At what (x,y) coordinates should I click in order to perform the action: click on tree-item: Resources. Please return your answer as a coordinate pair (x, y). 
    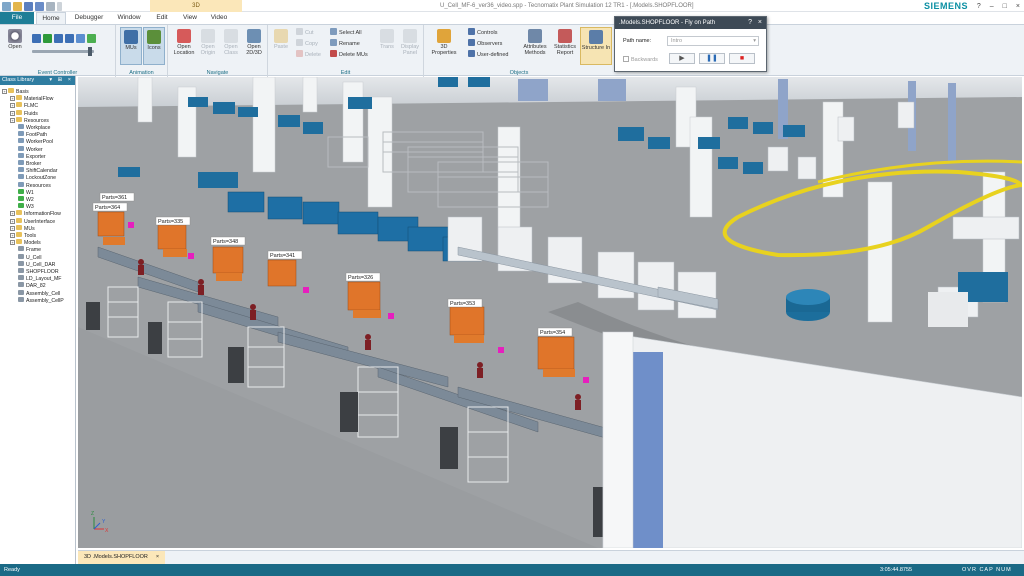
    Looking at the image, I should click on (34, 185).